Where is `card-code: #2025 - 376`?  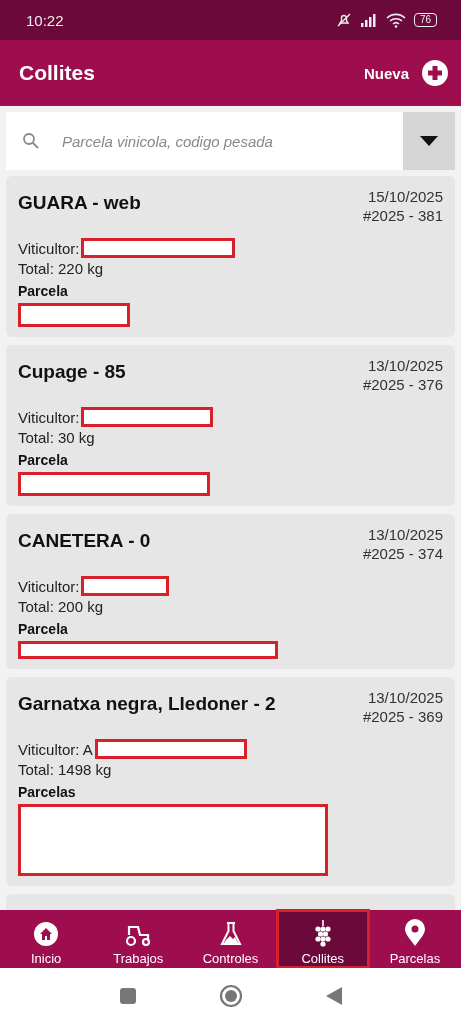 card-code: #2025 - 376 is located at coordinates (402, 384).